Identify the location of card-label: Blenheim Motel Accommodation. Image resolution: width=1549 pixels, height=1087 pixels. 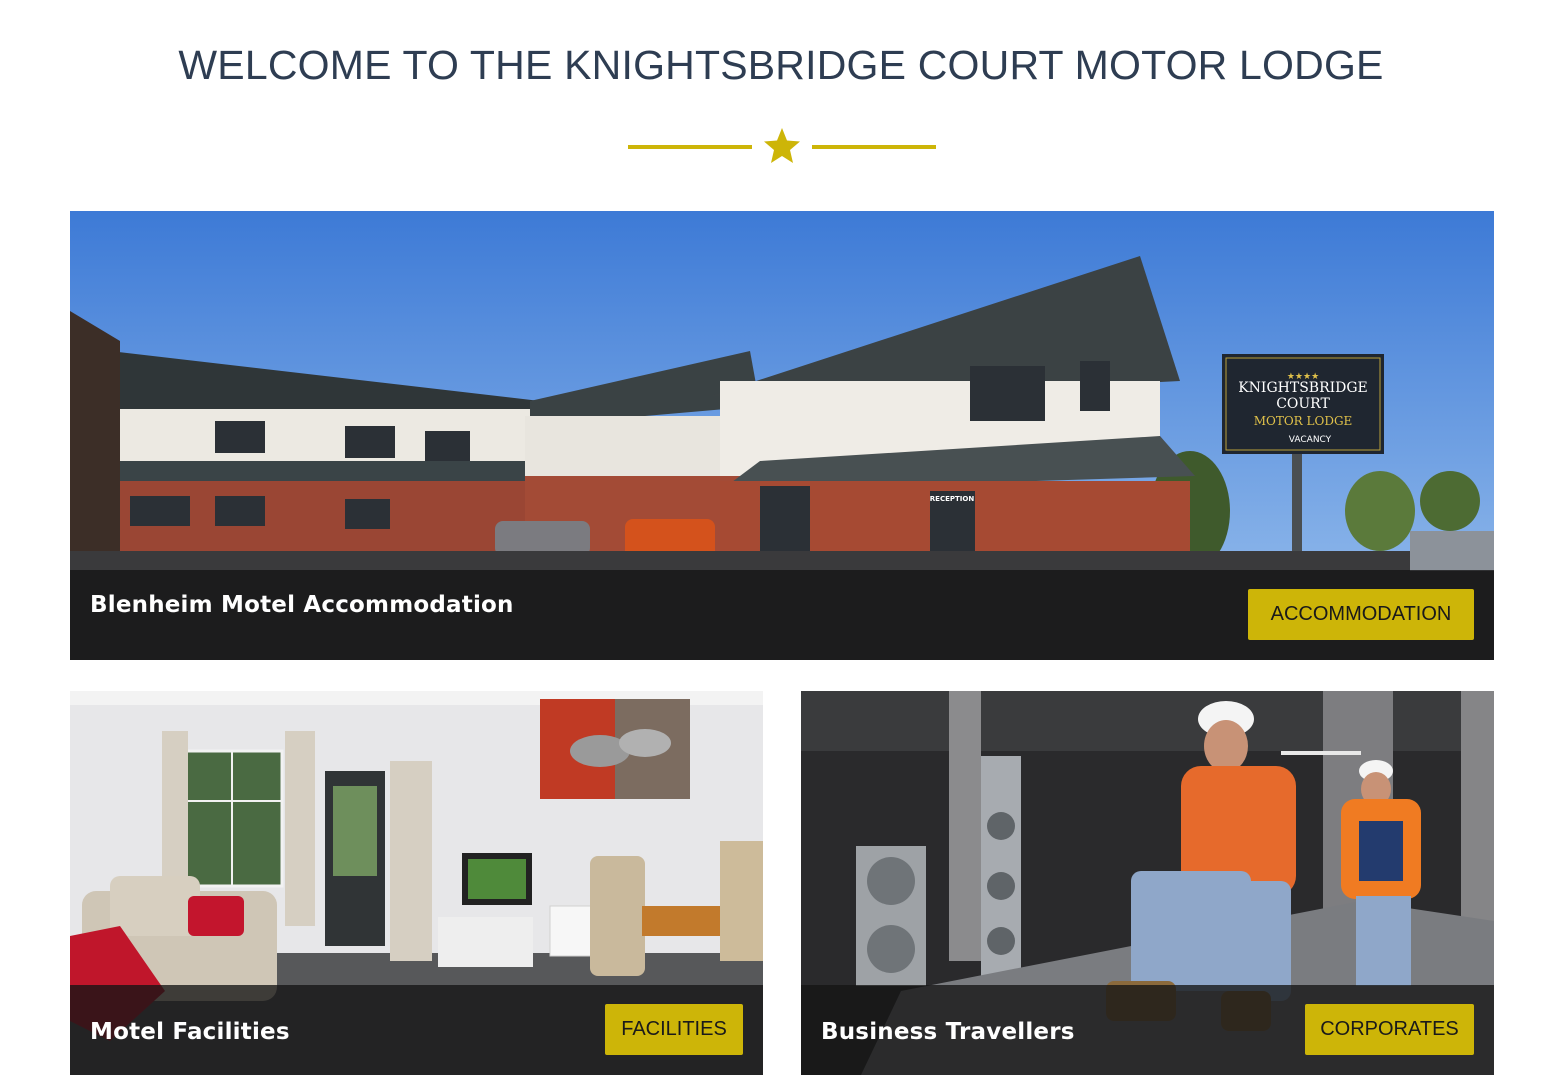
(302, 605).